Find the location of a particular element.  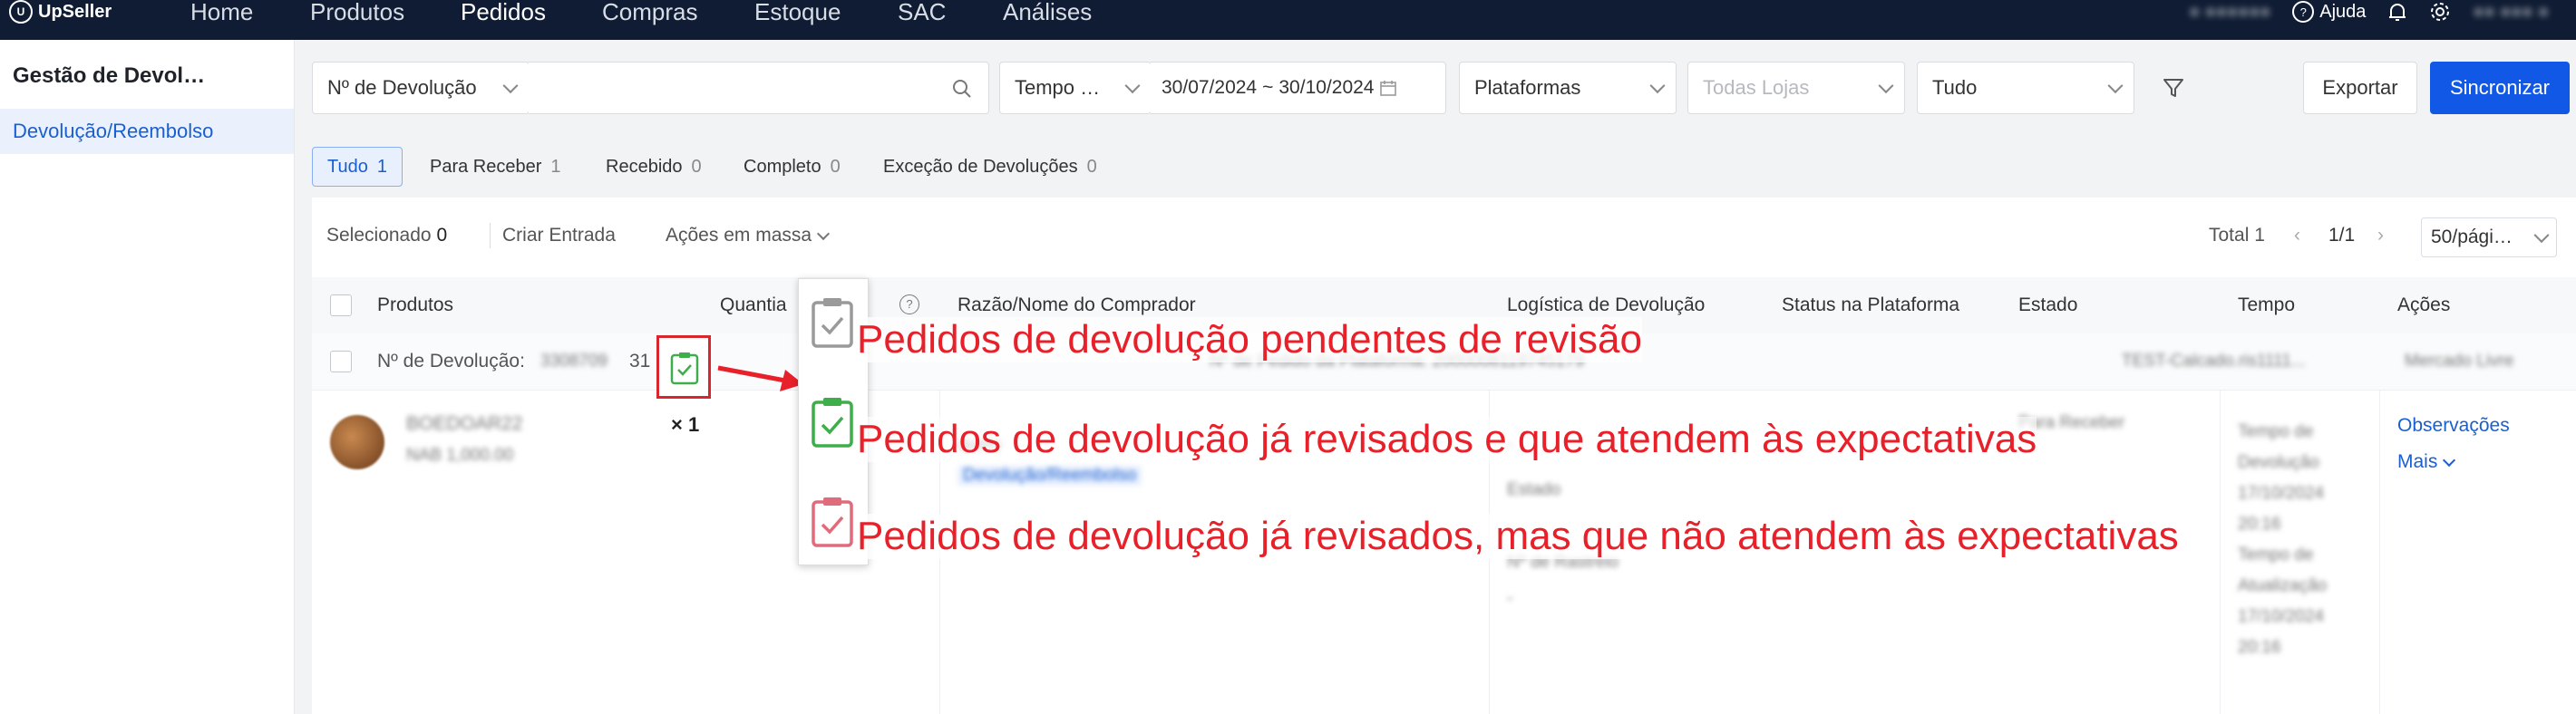

export-button: Exportar is located at coordinates (2360, 88).